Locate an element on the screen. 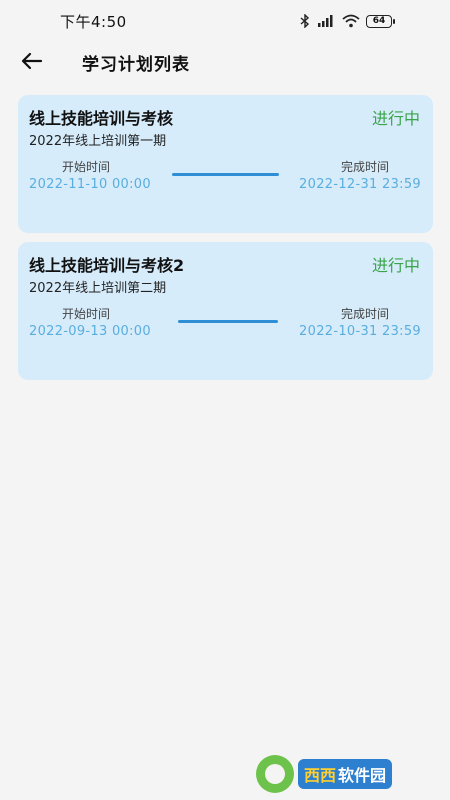 This screenshot has height=800, width=450. start-time-value: 2022-09-13 00:00 is located at coordinates (90, 331).